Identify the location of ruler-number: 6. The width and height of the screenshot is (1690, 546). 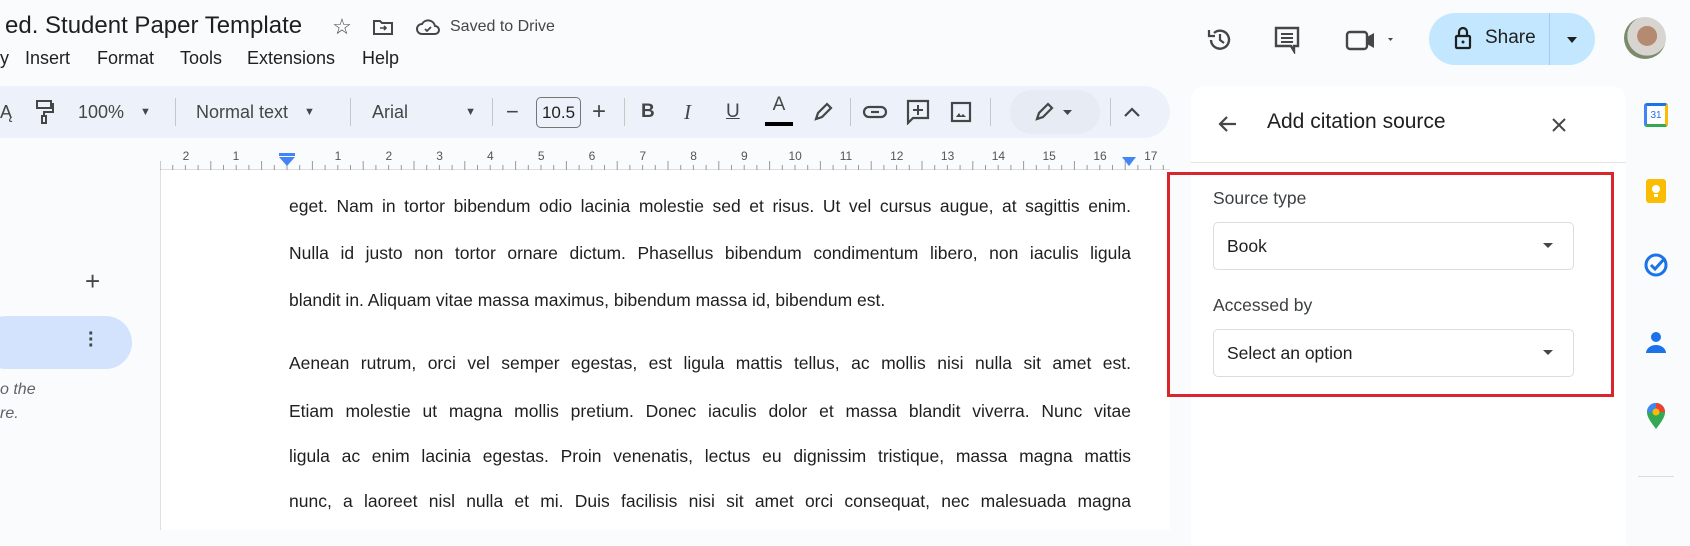
(592, 156).